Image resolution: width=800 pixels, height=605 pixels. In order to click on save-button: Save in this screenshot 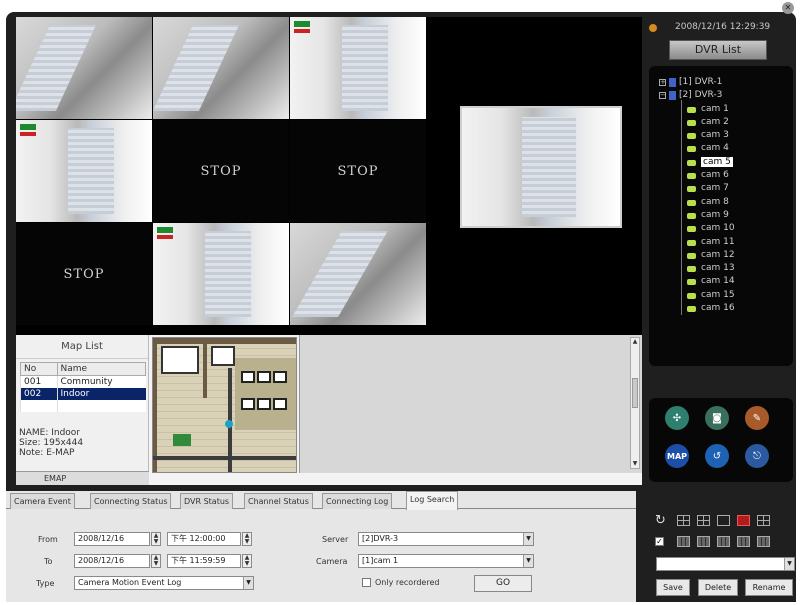, I will do `click(673, 587)`.